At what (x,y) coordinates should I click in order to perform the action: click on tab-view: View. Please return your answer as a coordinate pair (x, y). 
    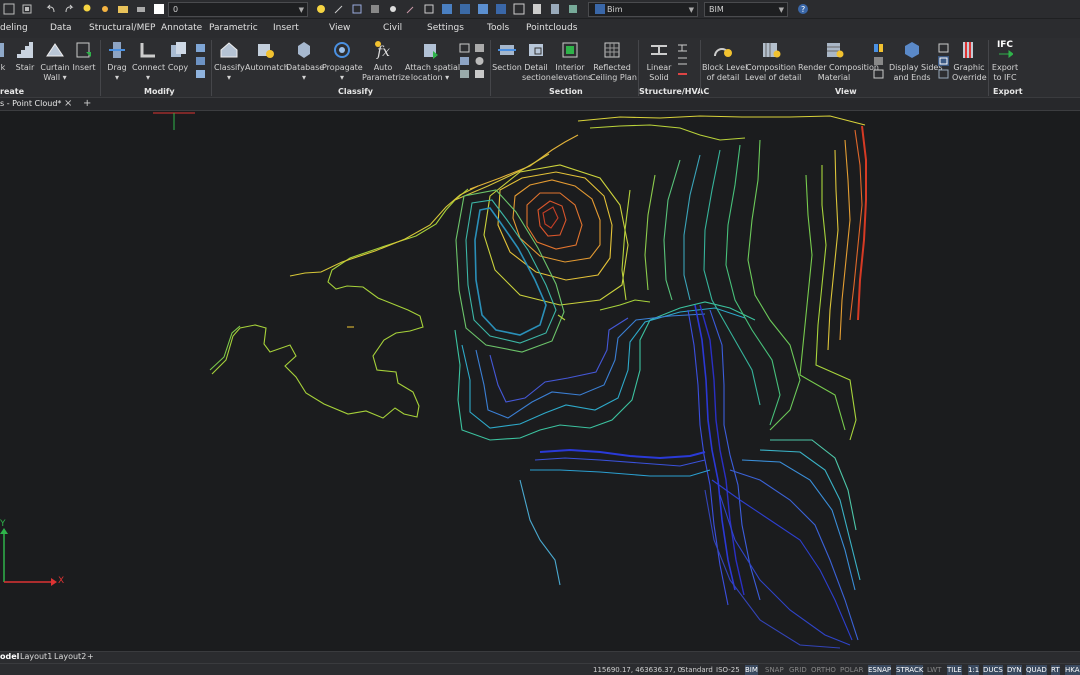
    Looking at the image, I should click on (339, 28).